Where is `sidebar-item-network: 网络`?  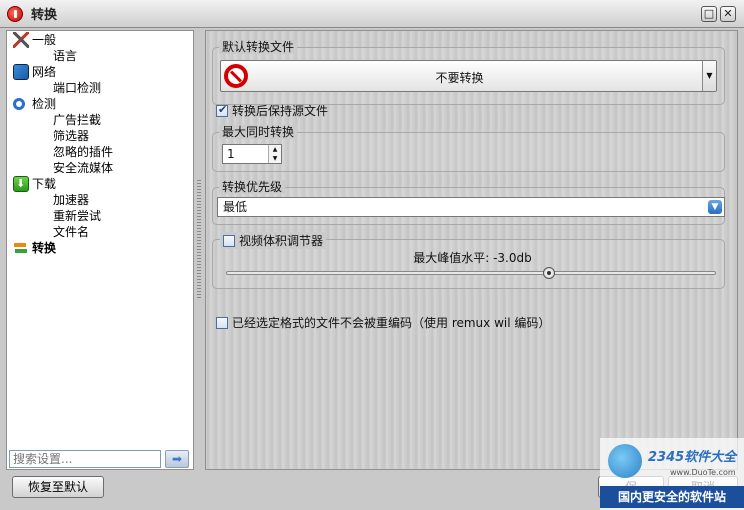
sidebar-item-network: 网络 is located at coordinates (34, 72).